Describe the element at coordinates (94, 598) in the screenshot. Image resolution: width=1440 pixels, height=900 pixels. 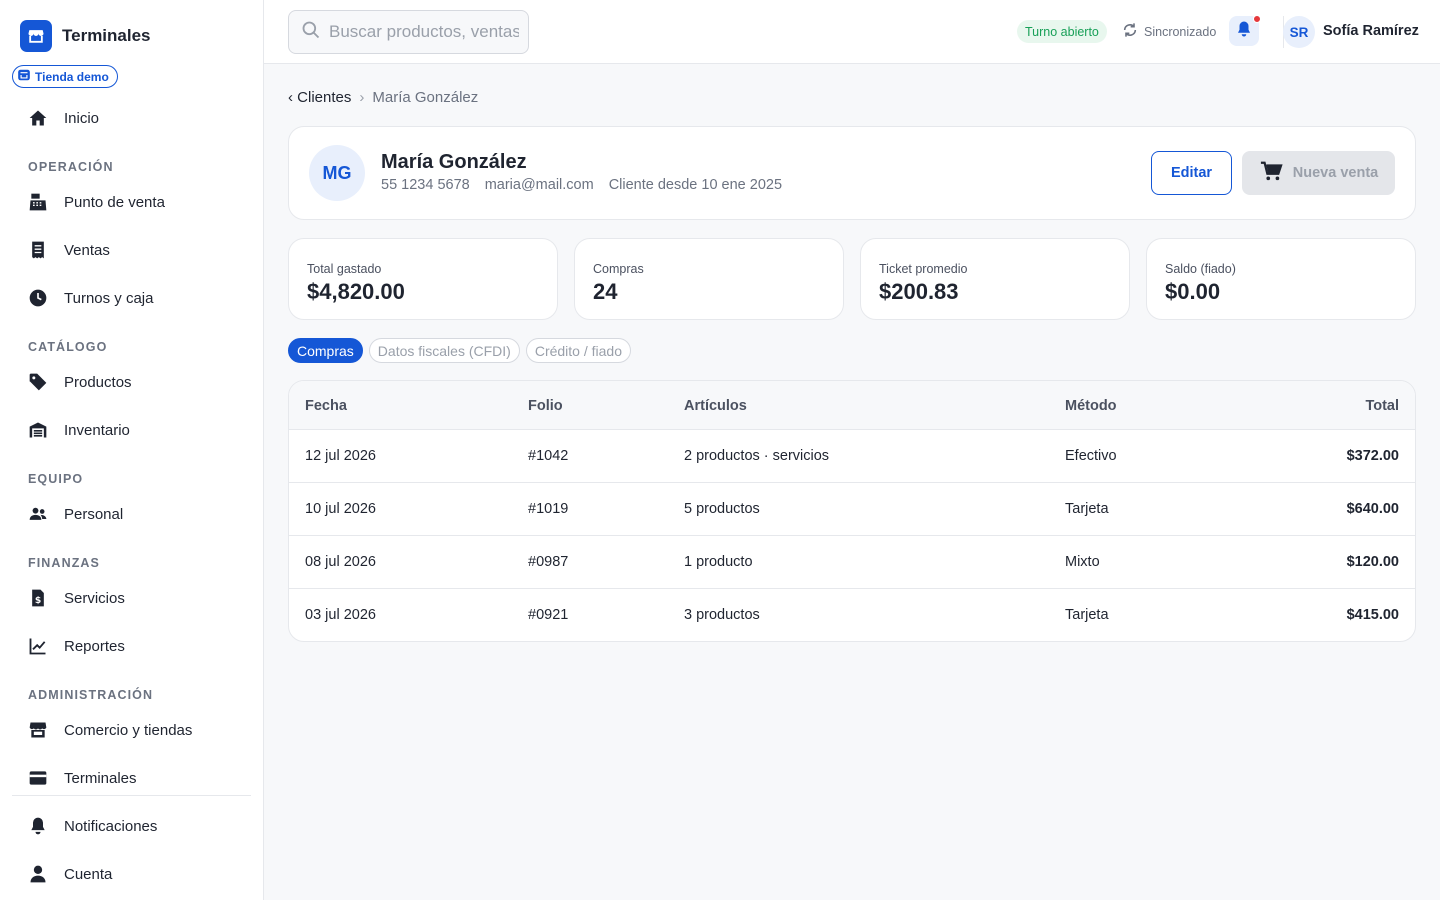
I see `sidebar-item-label: Servicios` at that location.